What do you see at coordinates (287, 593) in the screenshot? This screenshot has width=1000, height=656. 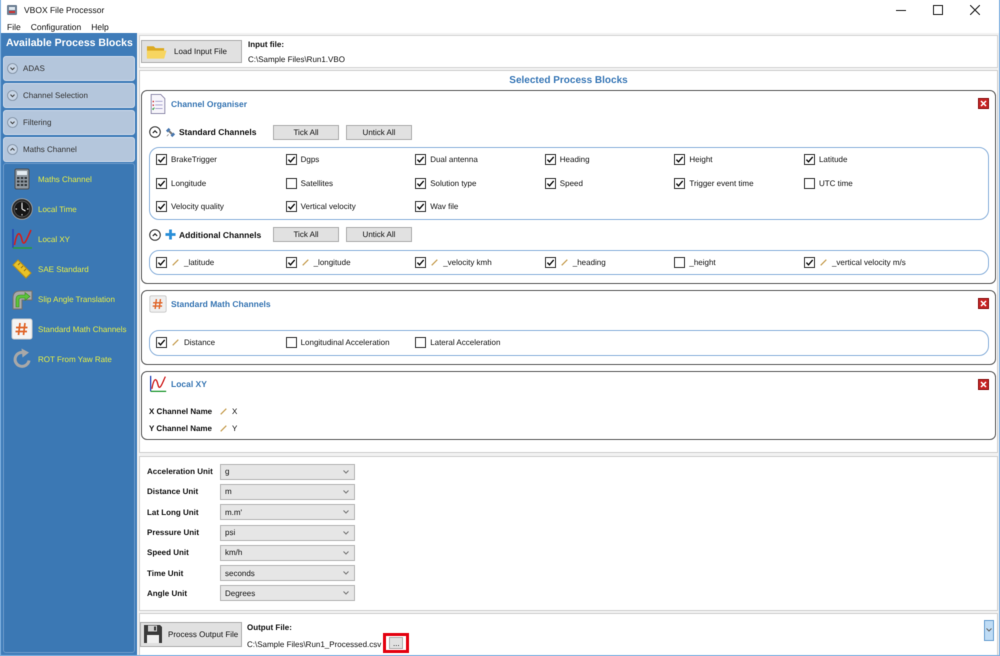 I see `unit-dropdown: Degrees` at bounding box center [287, 593].